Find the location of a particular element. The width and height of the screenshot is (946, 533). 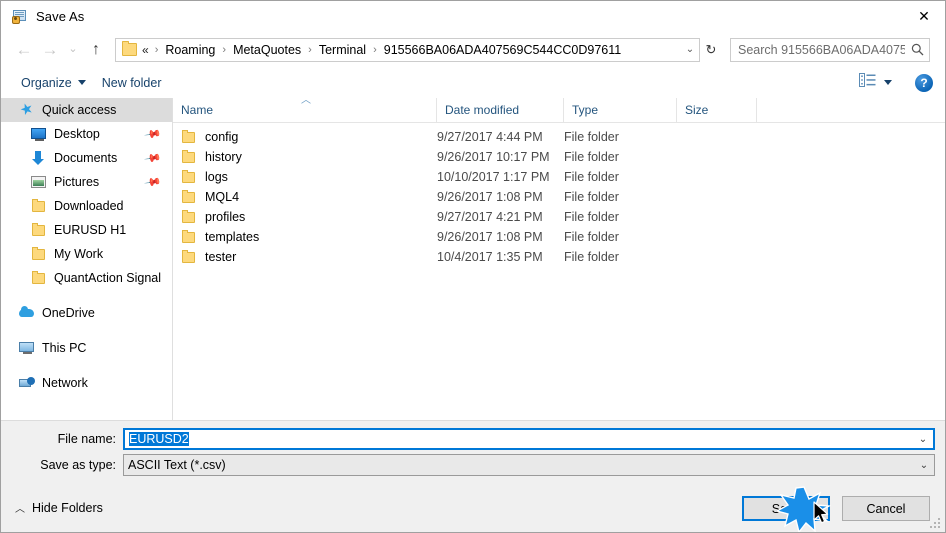

column-header-type: Type is located at coordinates (620, 110).